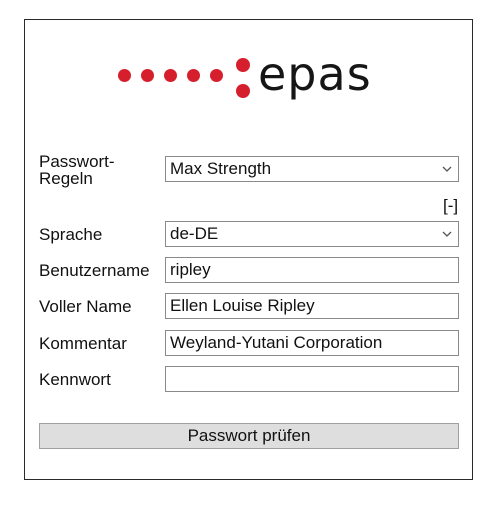 The image size is (491, 507). I want to click on language-select: de-DE, so click(312, 234).